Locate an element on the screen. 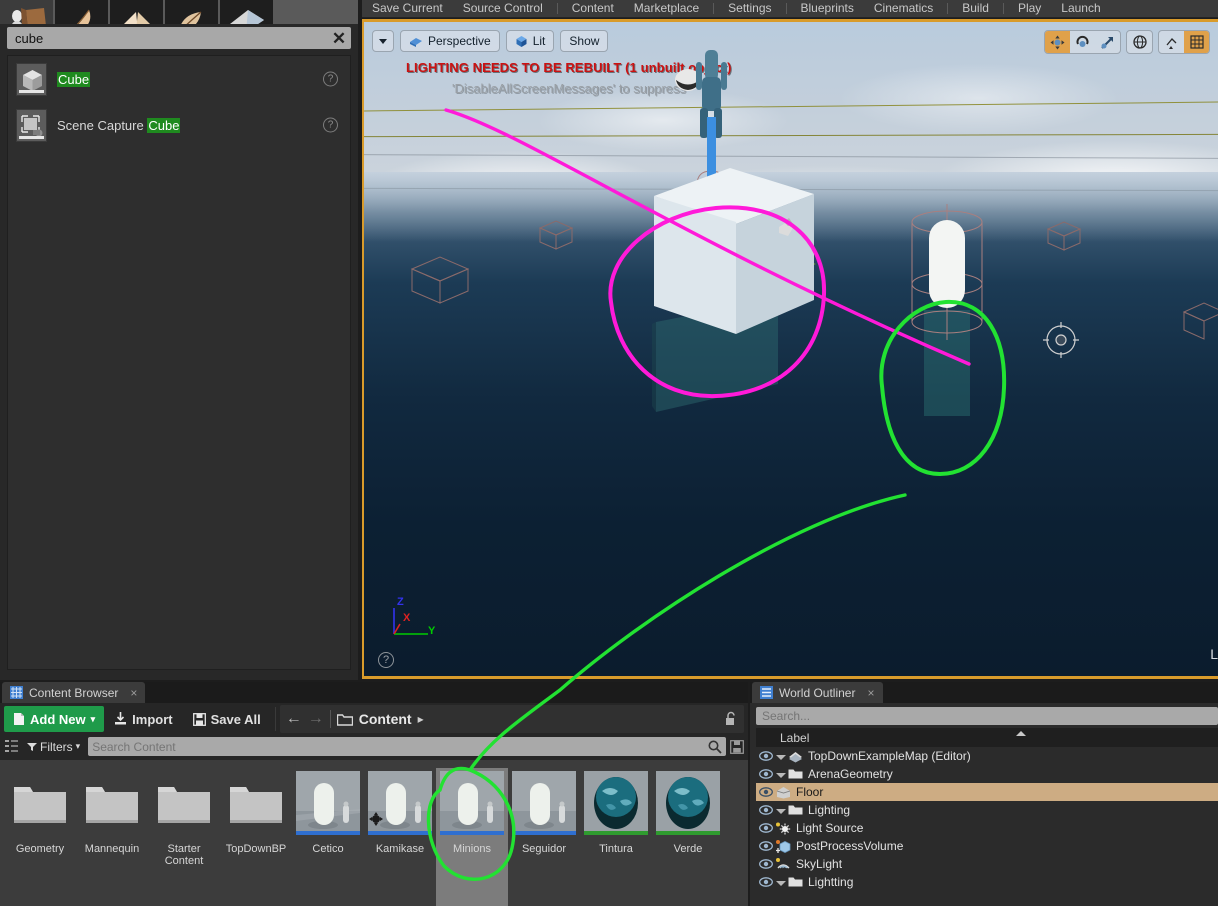 This screenshot has width=1218, height=906. search-icon is located at coordinates (715, 747).